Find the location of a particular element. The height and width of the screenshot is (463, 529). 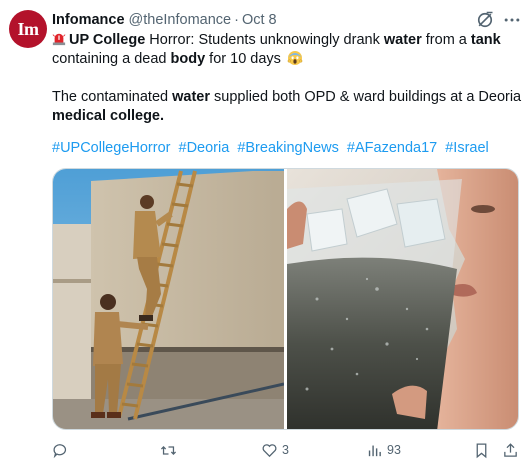

retweet-icon is located at coordinates (168, 450).